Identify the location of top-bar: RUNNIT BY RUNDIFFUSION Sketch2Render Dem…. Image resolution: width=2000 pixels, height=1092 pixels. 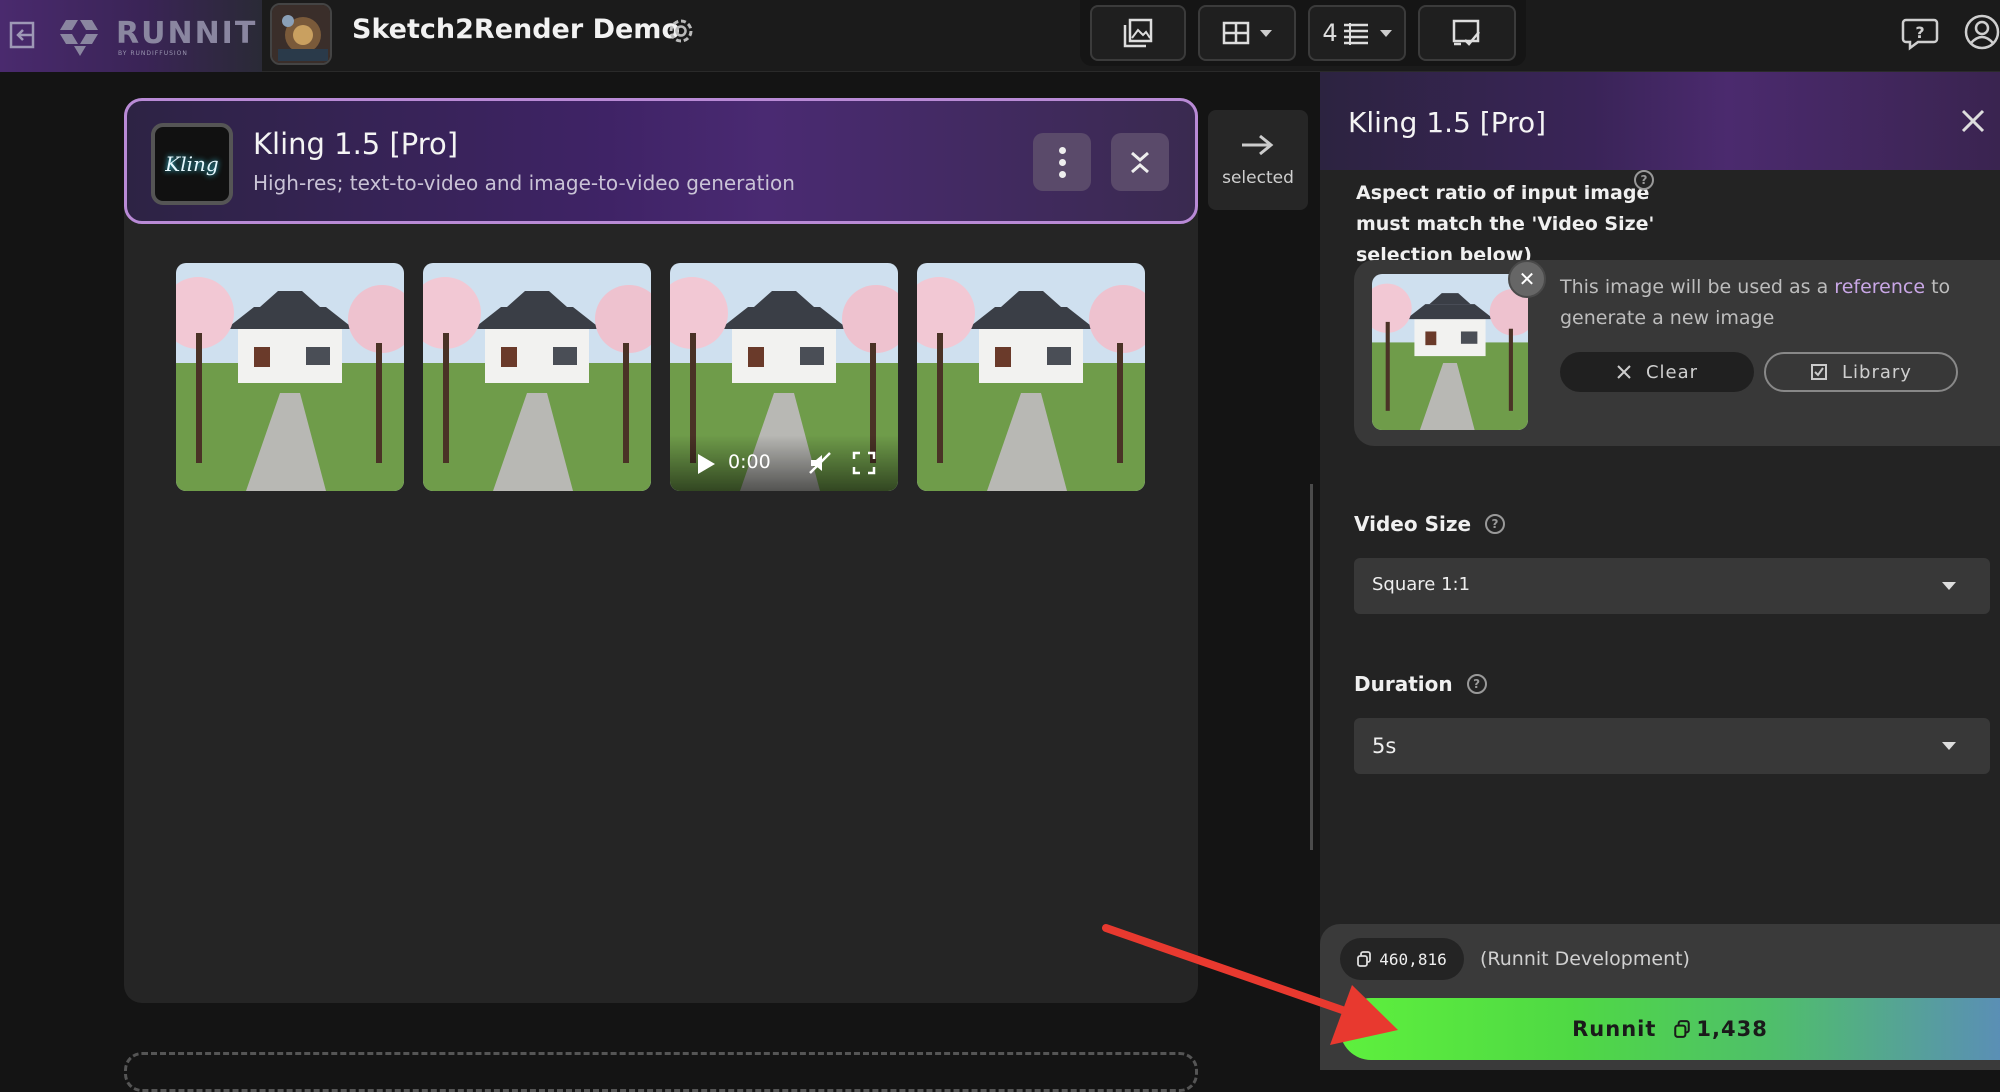
(1000, 36).